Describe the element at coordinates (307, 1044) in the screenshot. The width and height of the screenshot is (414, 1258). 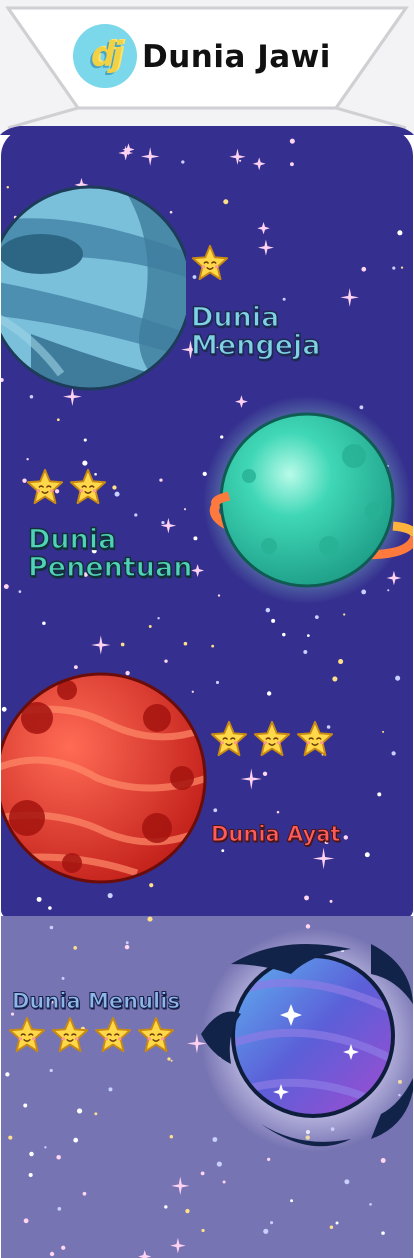
I see `planet-dunia-menulis` at that location.